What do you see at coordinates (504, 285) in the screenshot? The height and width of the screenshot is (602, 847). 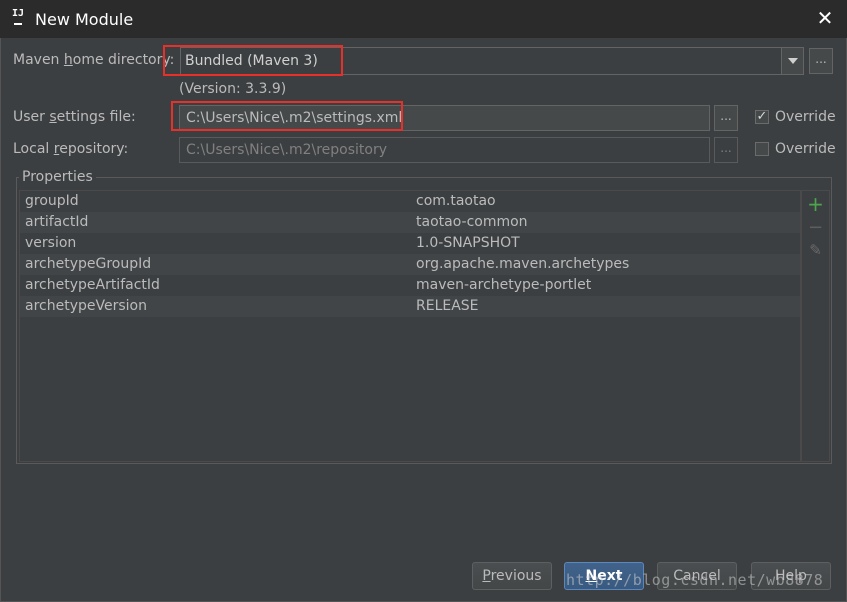 I see `property-value: maven-archetype-portlet` at bounding box center [504, 285].